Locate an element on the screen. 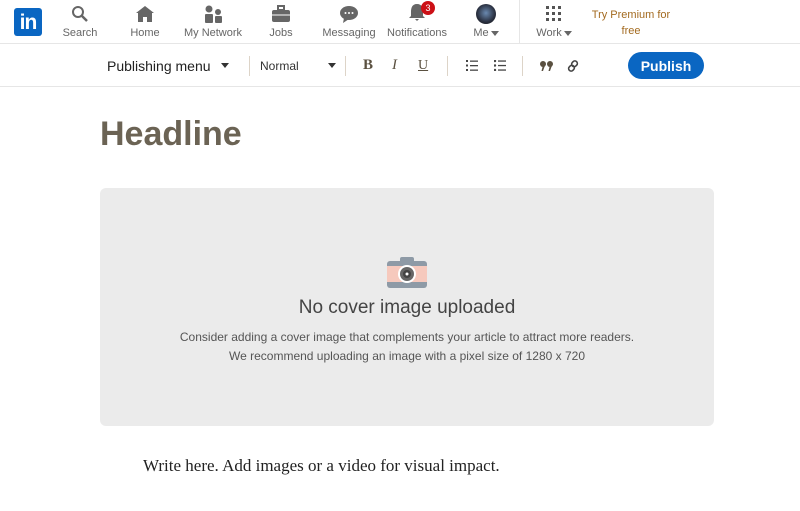 The image size is (800, 511). text-style-dropdown: Normal is located at coordinates (298, 65).